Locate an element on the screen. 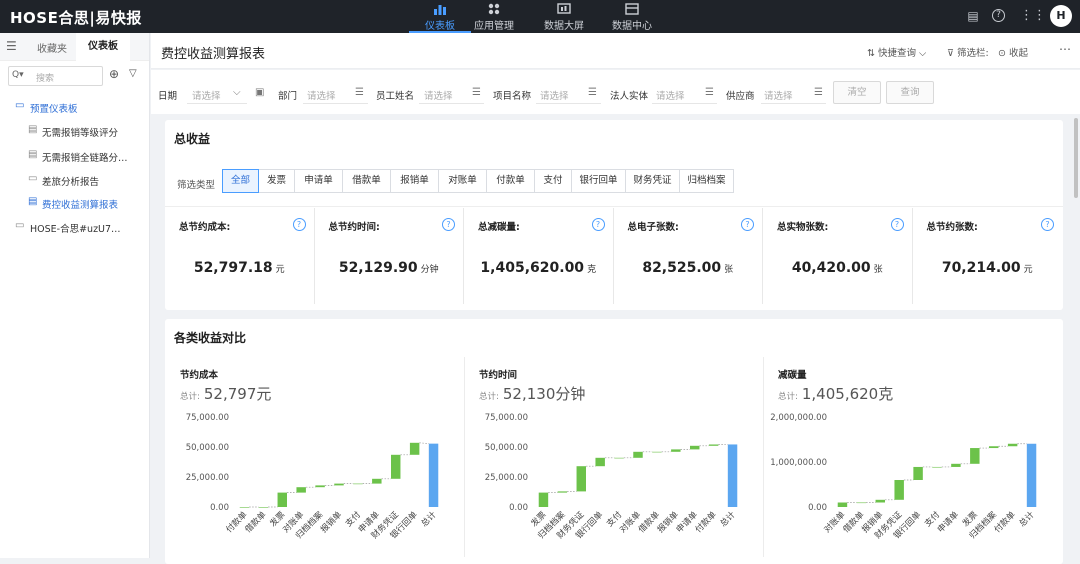 This screenshot has width=1080, height=564. tree-item-active-report: ▤ 费控收益测算报表 is located at coordinates (75, 203).